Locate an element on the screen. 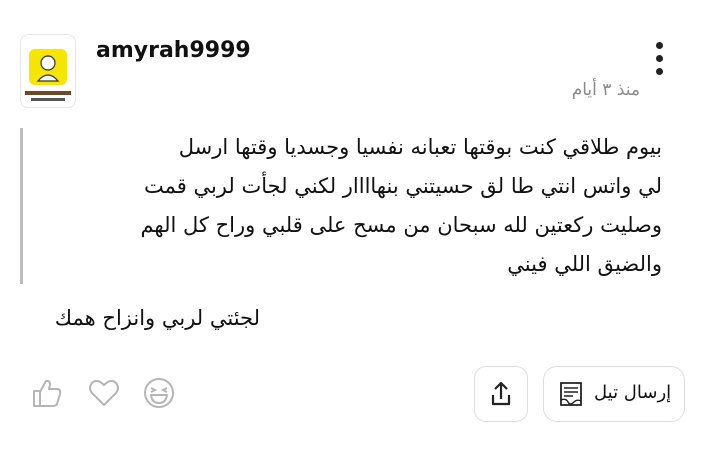  share-button is located at coordinates (501, 394).